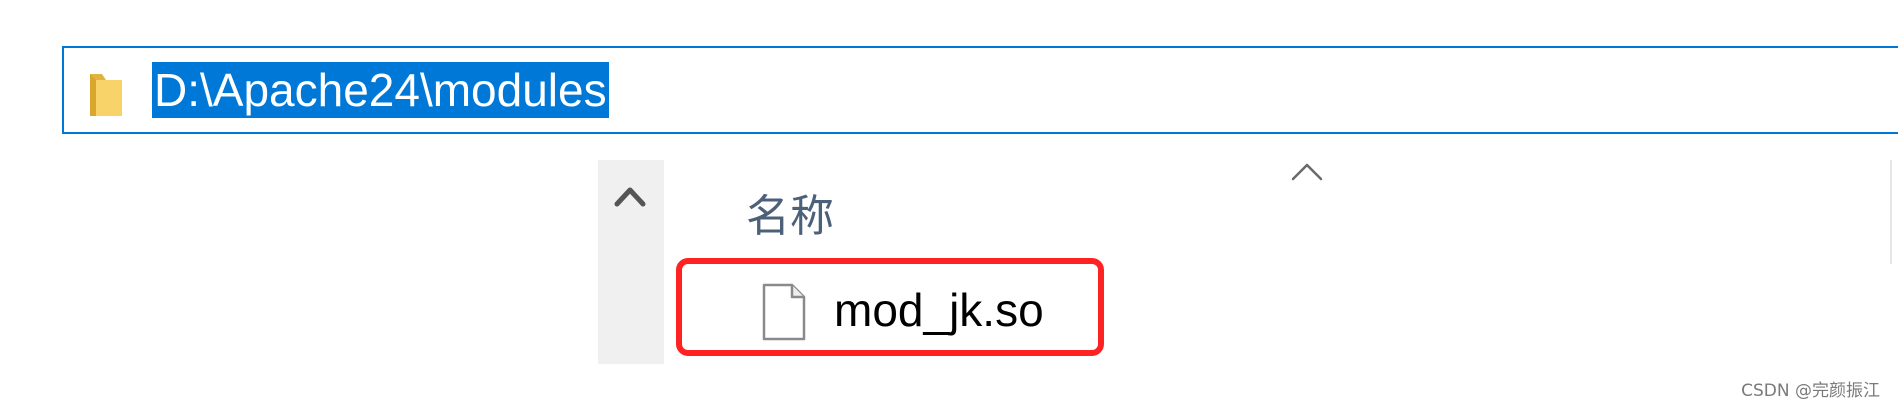 This screenshot has height=406, width=1898. Describe the element at coordinates (631, 262) in the screenshot. I see `navigation-pane` at that location.